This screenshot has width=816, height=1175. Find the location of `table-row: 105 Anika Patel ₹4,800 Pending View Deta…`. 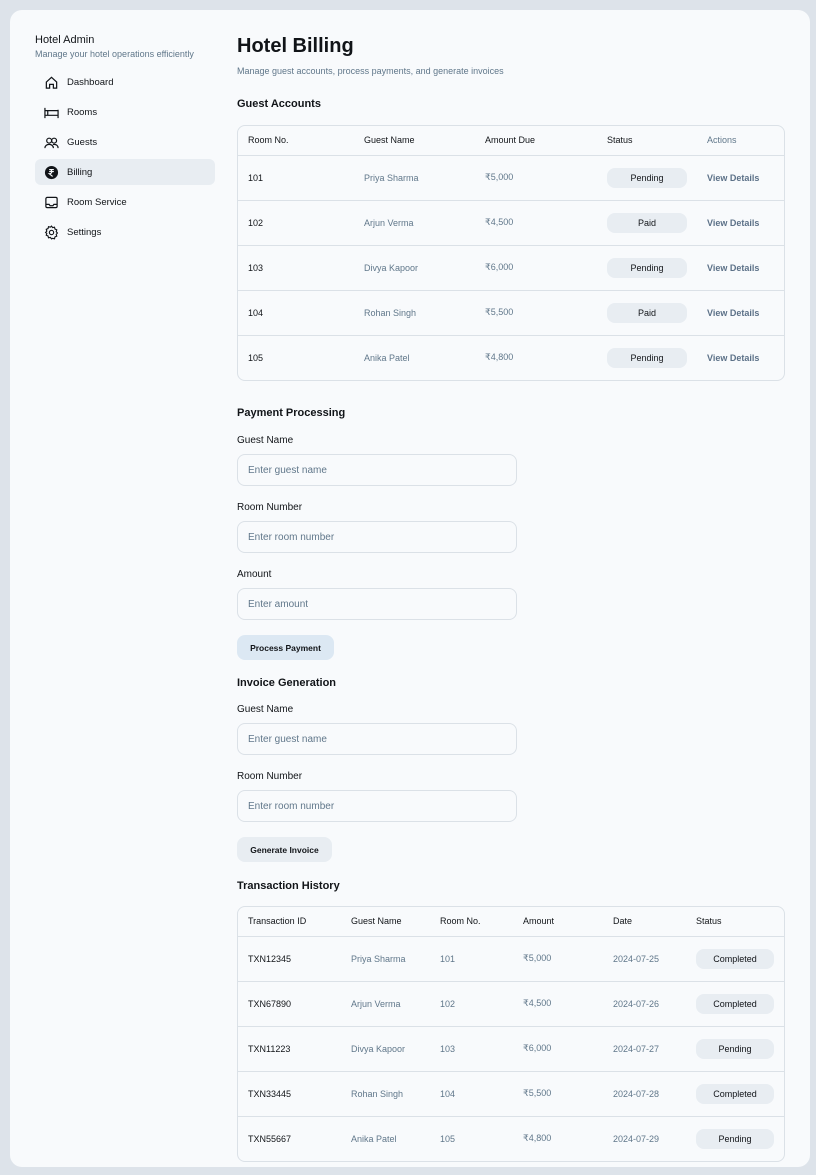

table-row: 105 Anika Patel ₹4,800 Pending View Deta… is located at coordinates (511, 357).